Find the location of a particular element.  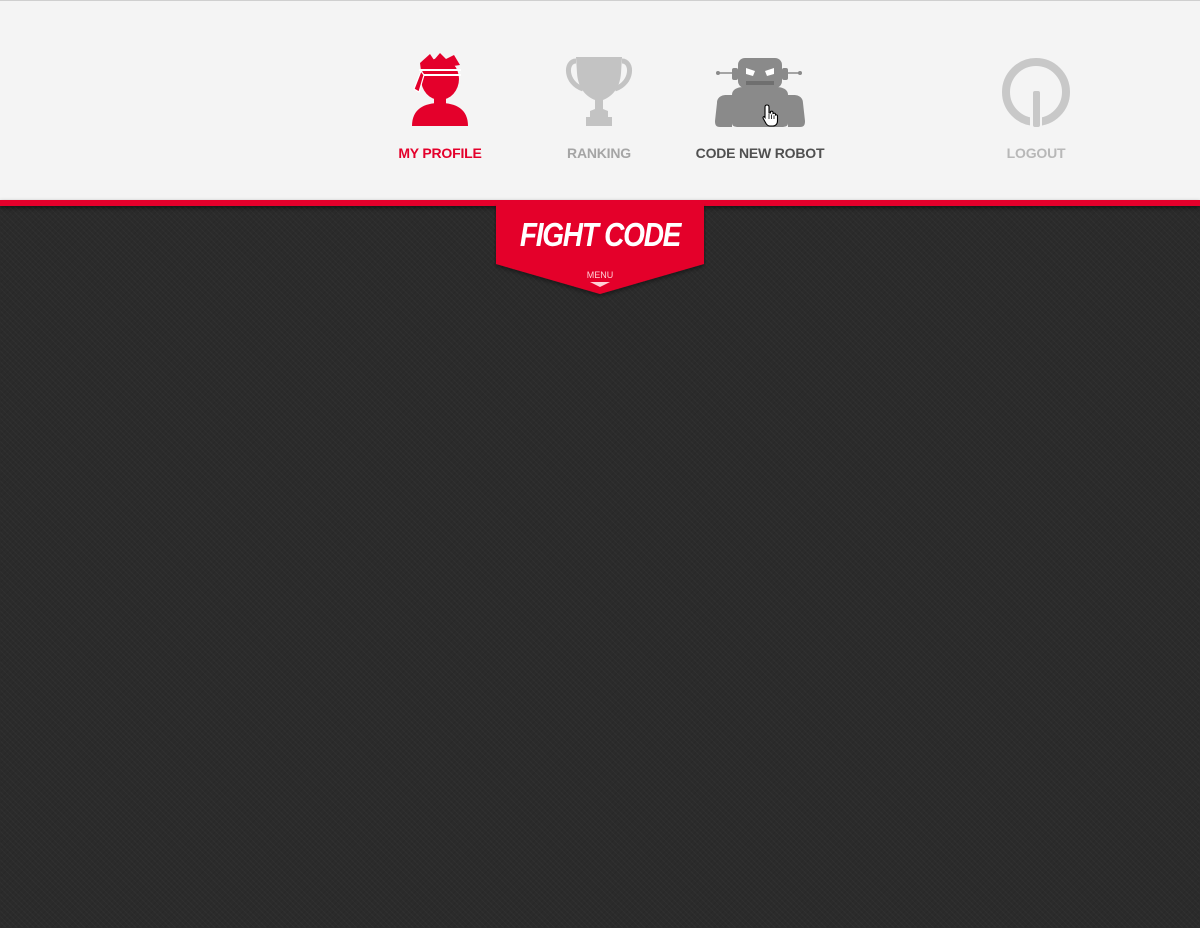

nav-item-my-profile: MY PROFILE is located at coordinates (440, 111).